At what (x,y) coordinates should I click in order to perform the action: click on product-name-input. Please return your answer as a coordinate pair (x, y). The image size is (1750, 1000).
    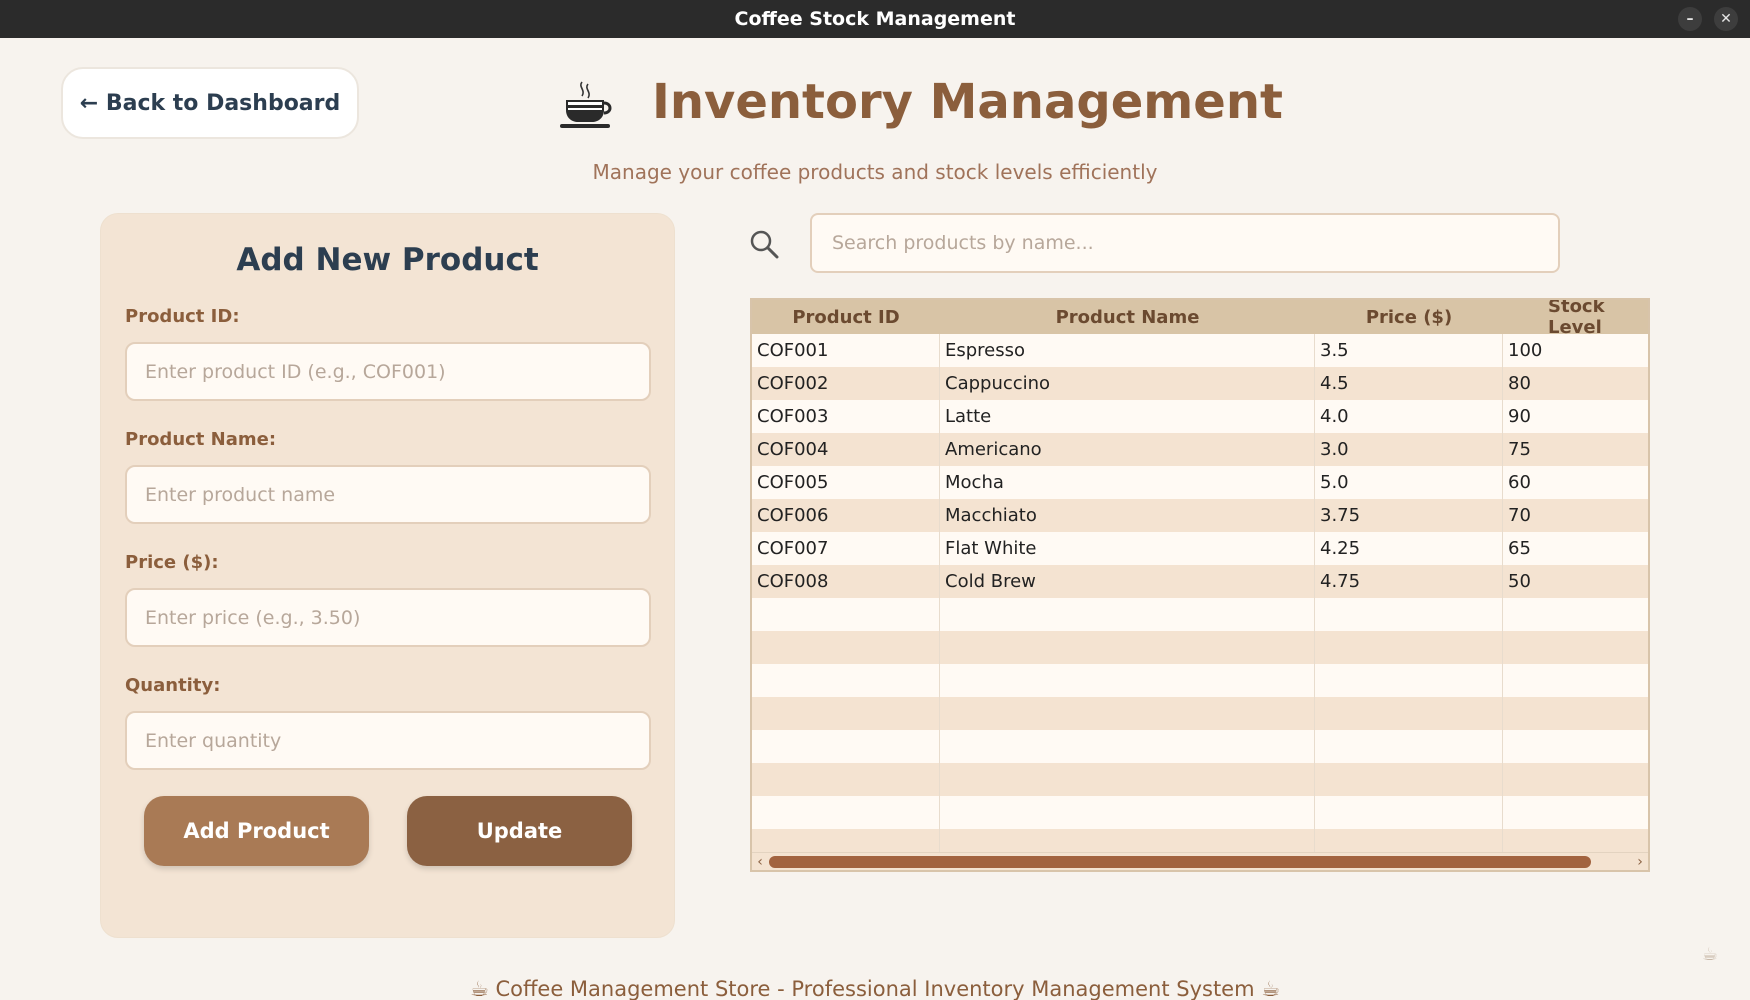
    Looking at the image, I should click on (388, 494).